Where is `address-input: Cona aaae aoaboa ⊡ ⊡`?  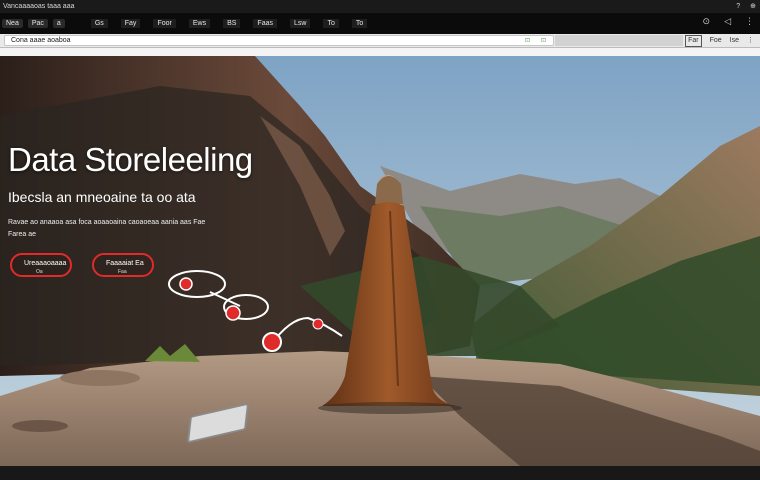 address-input: Cona aaae aoaboa ⊡ ⊡ is located at coordinates (279, 40).